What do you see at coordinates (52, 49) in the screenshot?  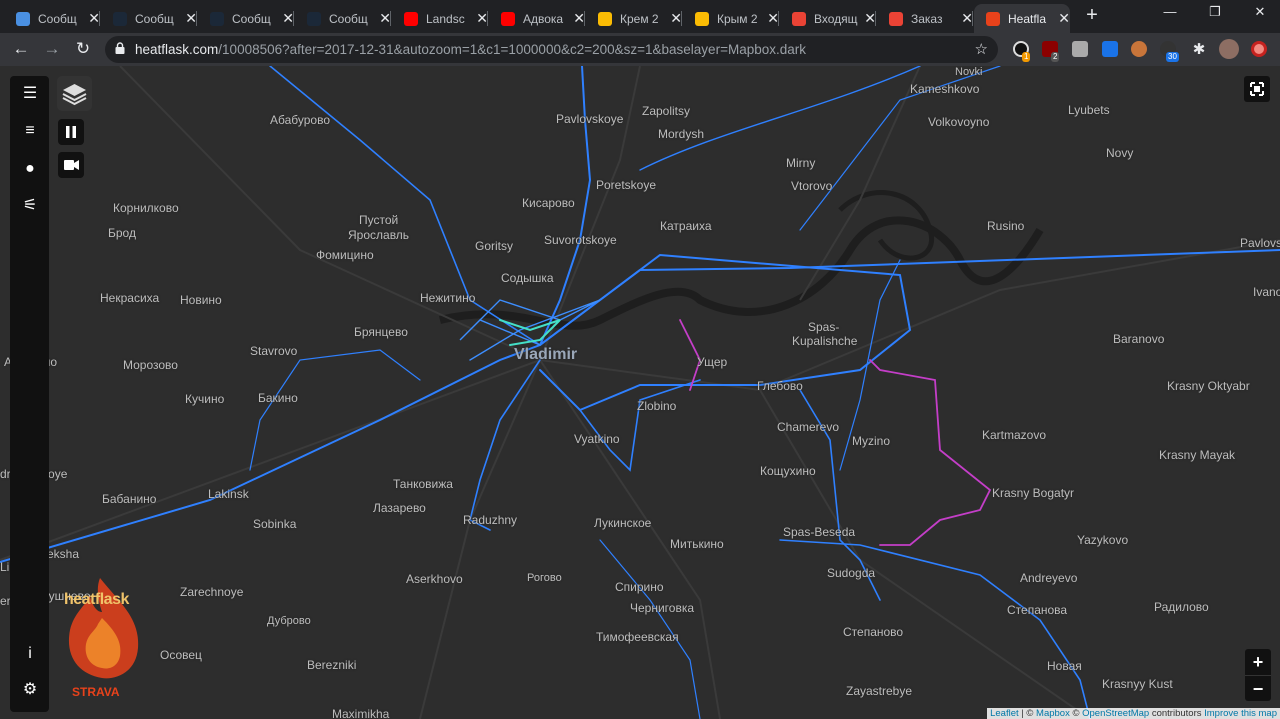 I see `forward-icon: →` at bounding box center [52, 49].